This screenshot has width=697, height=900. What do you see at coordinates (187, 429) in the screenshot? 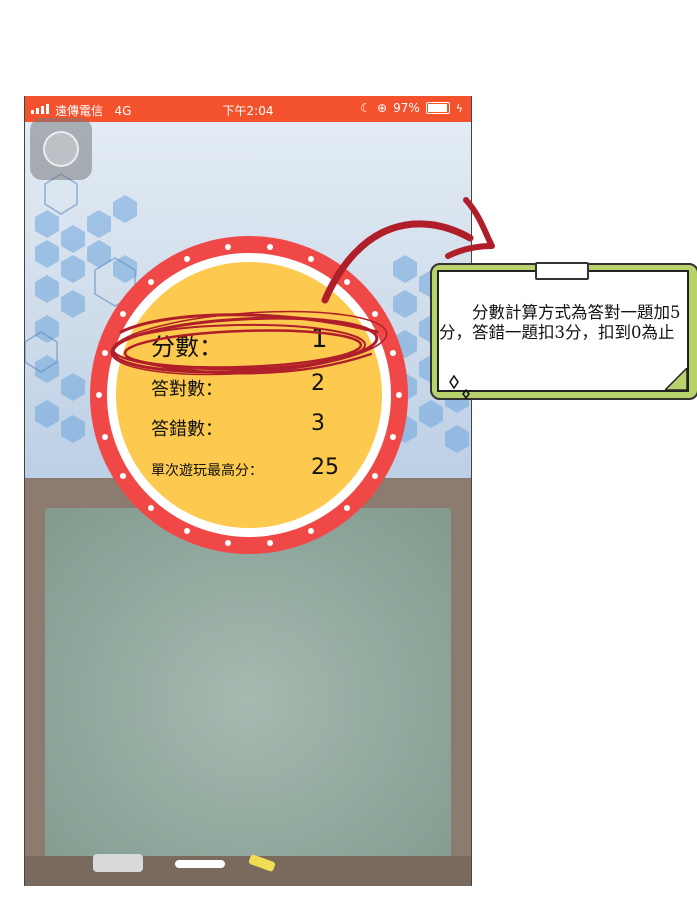
I see `wrong-label: 答錯數：` at bounding box center [187, 429].